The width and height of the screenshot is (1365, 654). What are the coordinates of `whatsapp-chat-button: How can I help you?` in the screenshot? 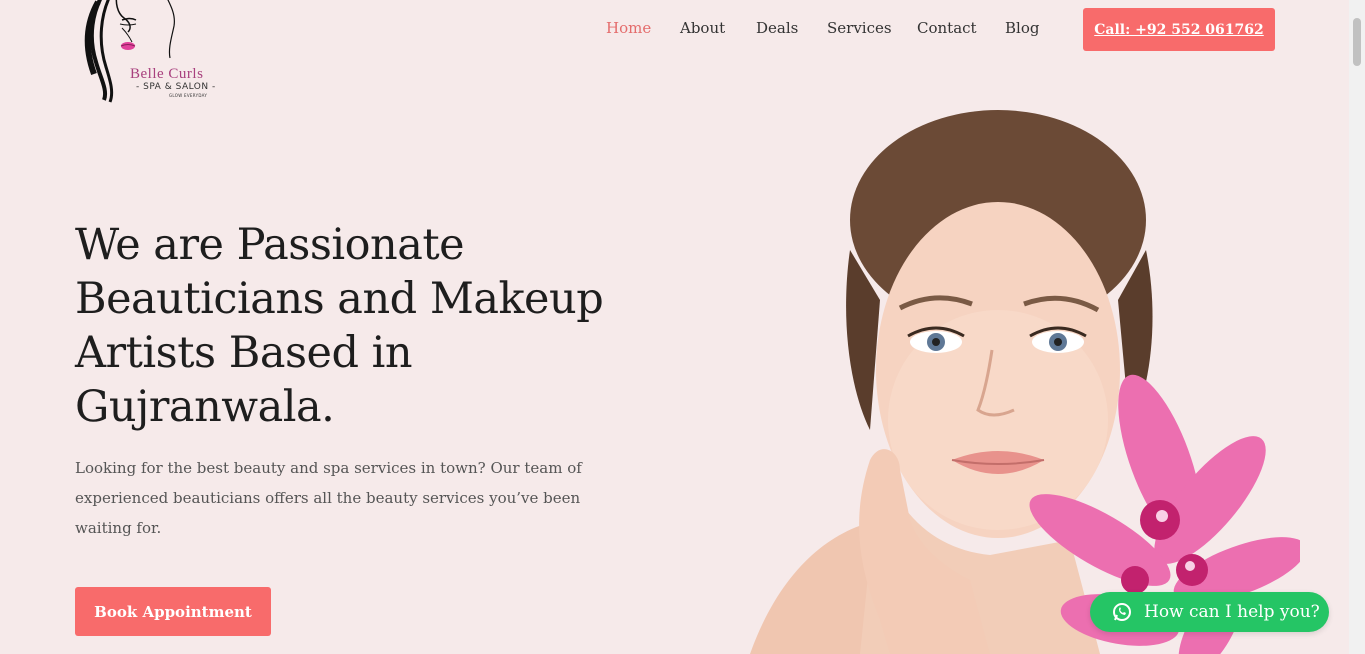 It's located at (1209, 612).